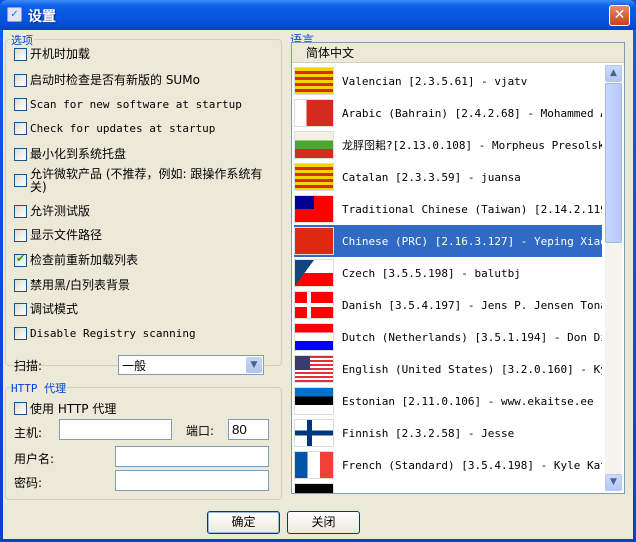  Describe the element at coordinates (54, 309) in the screenshot. I see `option-label: 调试模式` at that location.